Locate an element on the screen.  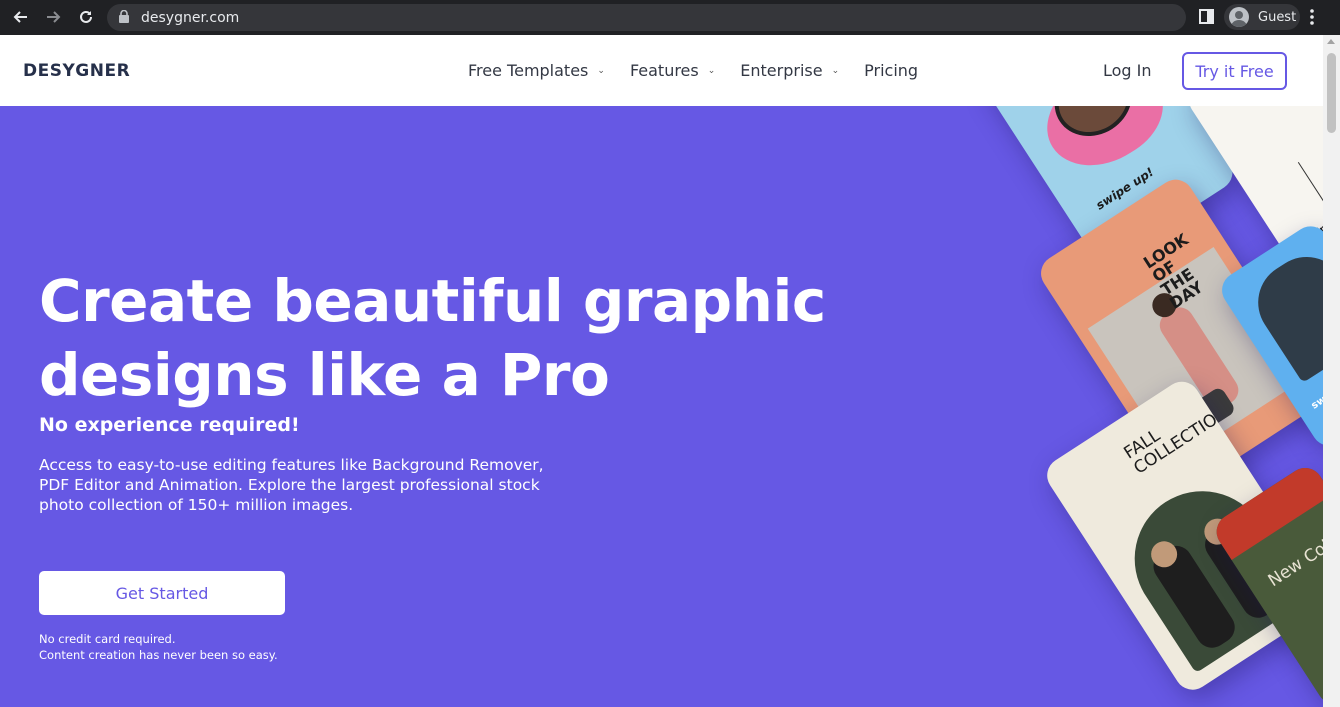
scroll-up-arrow-icon is located at coordinates (1331, 41).